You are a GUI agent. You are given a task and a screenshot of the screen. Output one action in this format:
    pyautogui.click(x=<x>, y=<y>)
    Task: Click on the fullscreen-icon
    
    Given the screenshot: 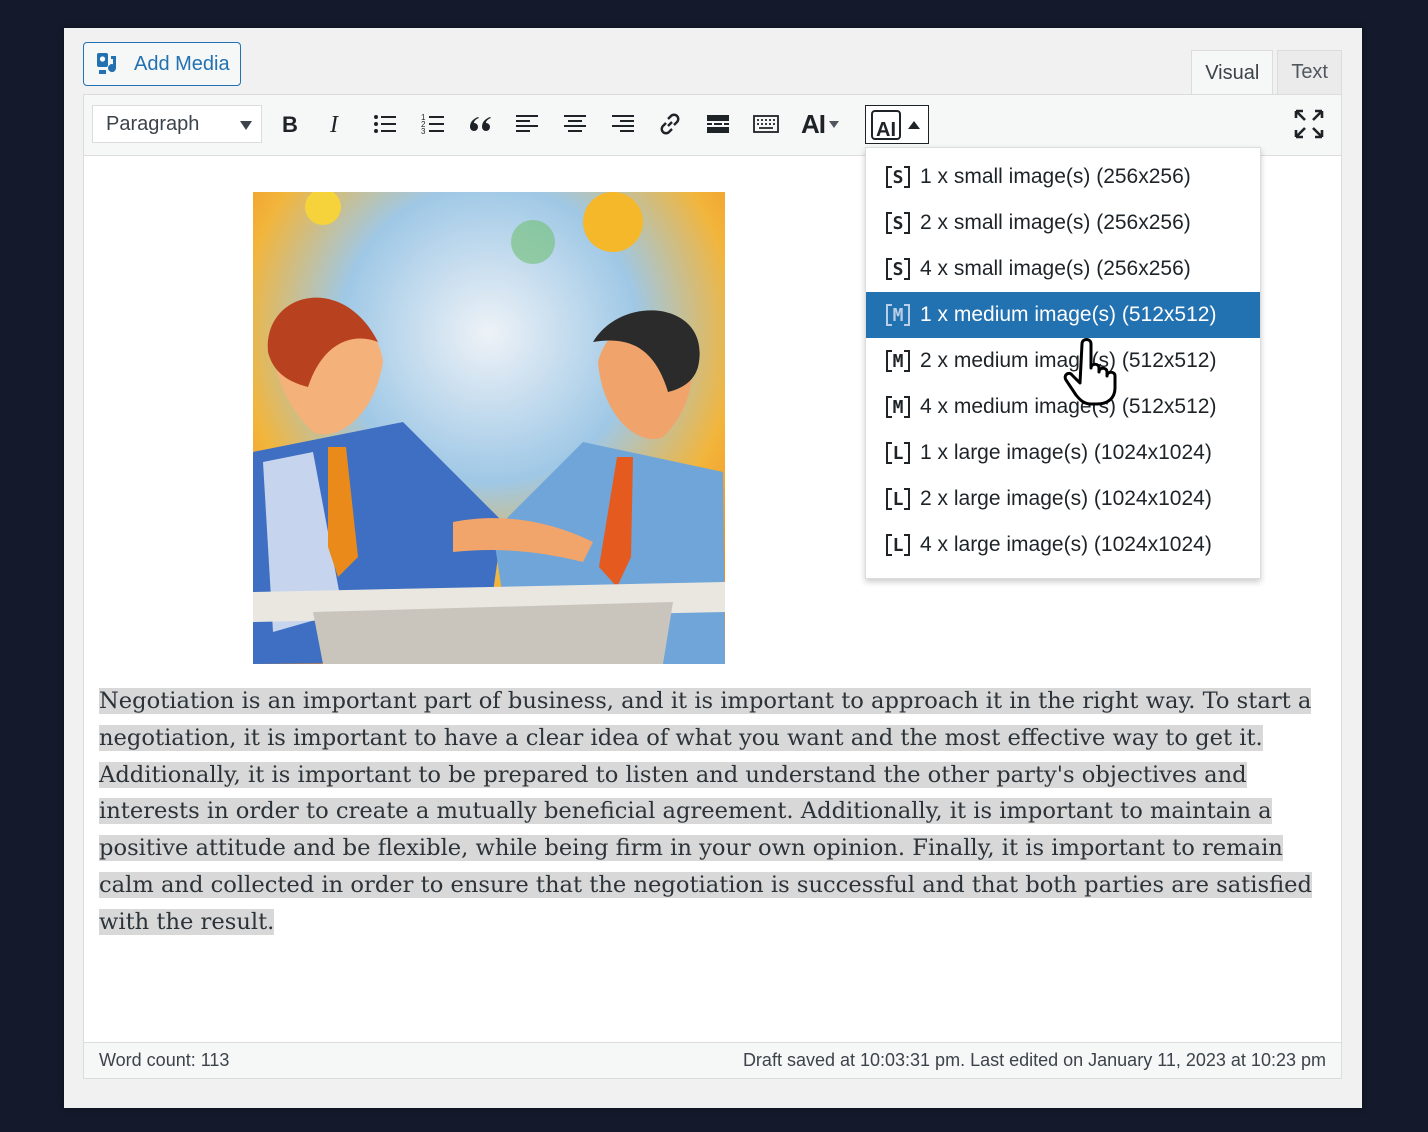 What is the action you would take?
    pyautogui.click(x=1309, y=124)
    